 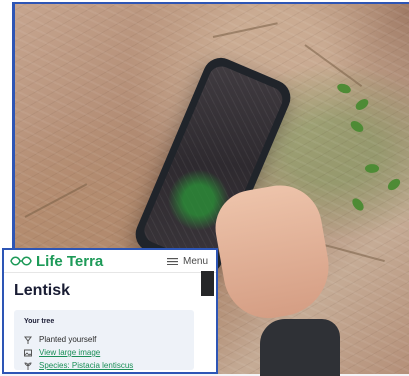 I want to click on header-bar: Life Terra Menu, so click(x=110, y=261).